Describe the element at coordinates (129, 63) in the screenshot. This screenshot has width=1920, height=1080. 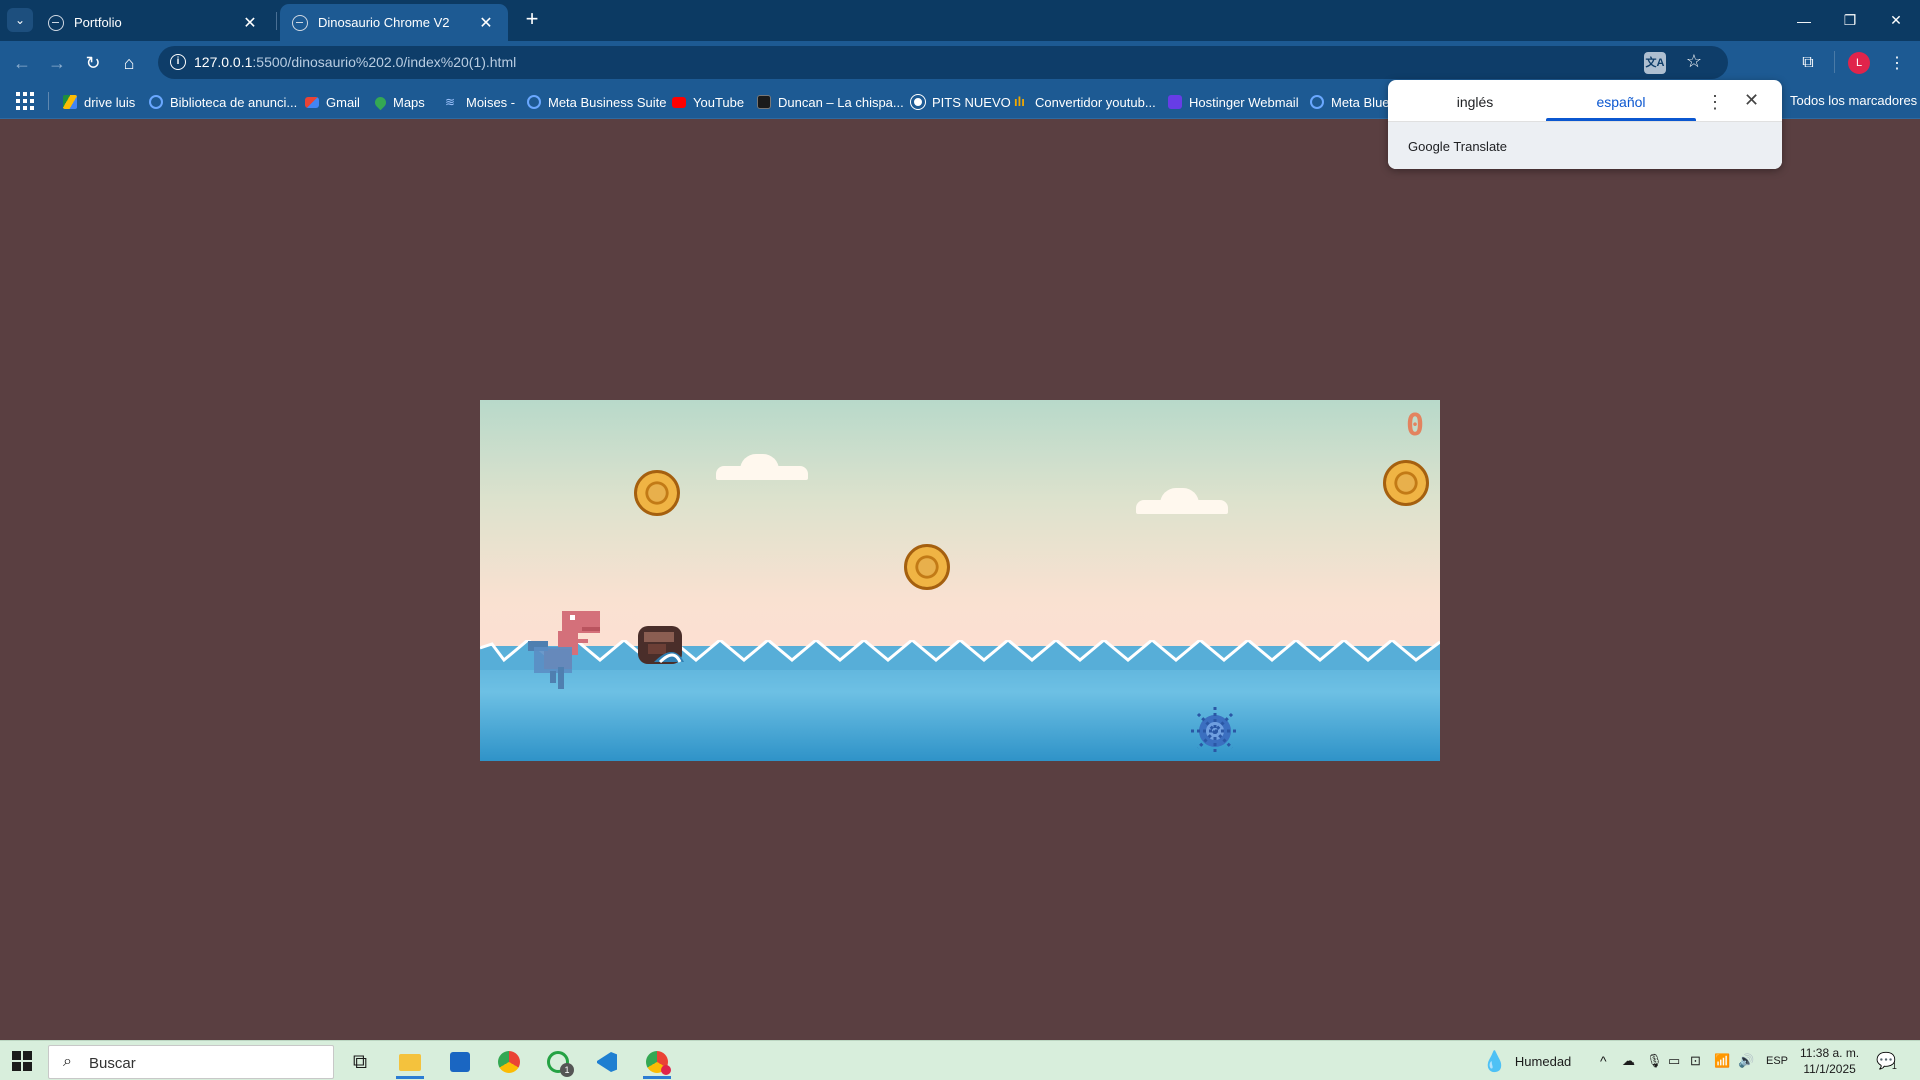
I see `home-button: ⌂` at that location.